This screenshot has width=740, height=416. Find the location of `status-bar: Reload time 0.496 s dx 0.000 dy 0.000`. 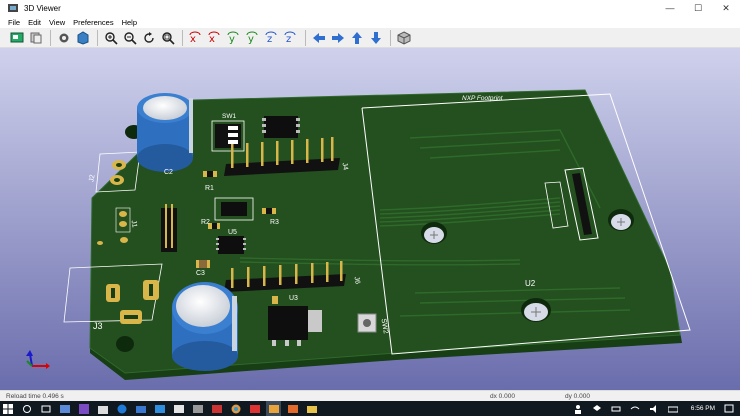

status-bar: Reload time 0.496 s dx 0.000 dy 0.000 is located at coordinates (370, 395).